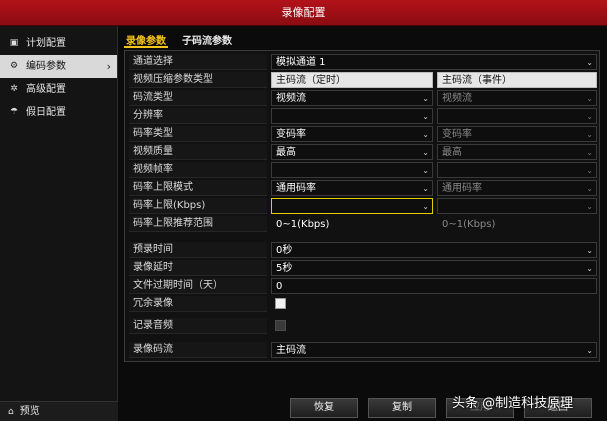 This screenshot has width=607, height=421. I want to click on row-record-stream: 录像码流 主码流 ⌄, so click(363, 350).